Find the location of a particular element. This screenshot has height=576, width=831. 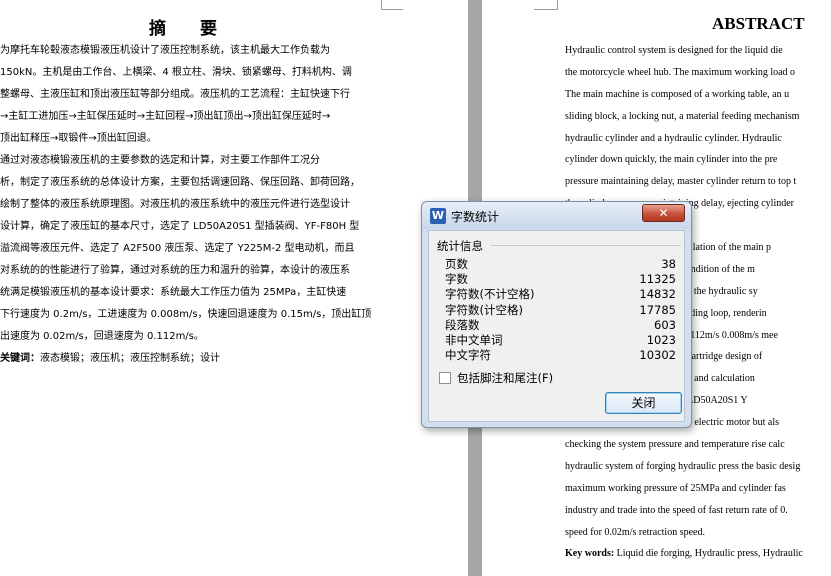

include-footnotes-checkbox is located at coordinates (445, 378).